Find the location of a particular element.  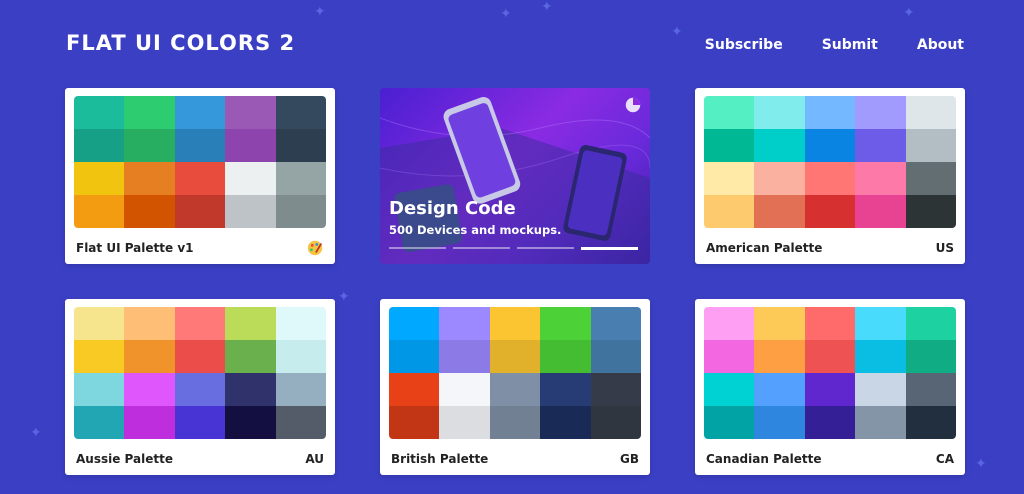

palette-card-flat-ui-v1: Flat UI Palette v1 is located at coordinates (200, 176).